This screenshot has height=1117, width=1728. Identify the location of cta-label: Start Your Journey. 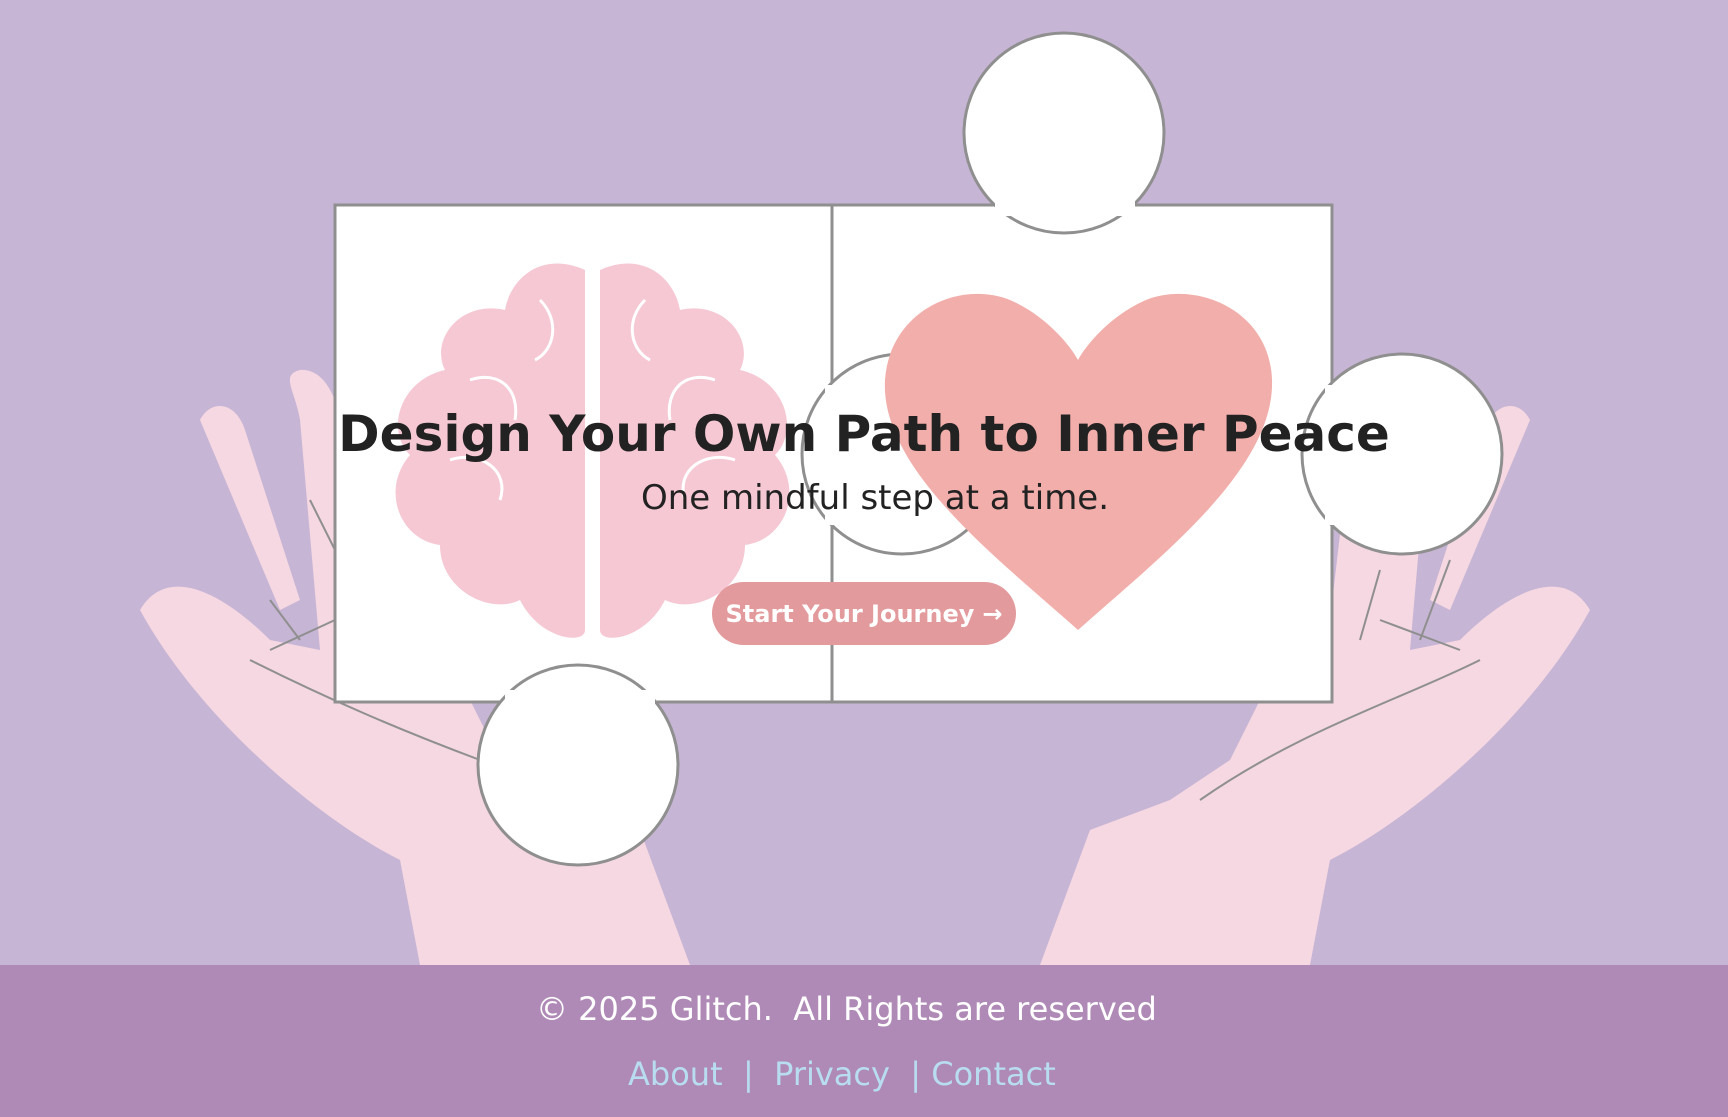
(850, 613).